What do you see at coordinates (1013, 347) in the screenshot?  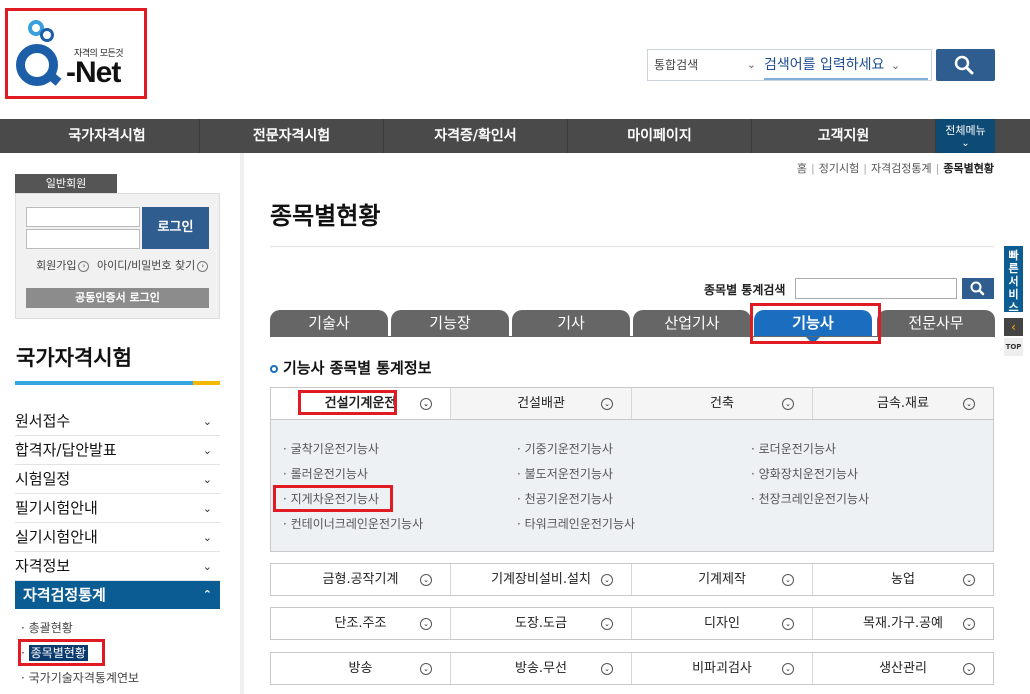 I see `scroll-top-button: TOP` at bounding box center [1013, 347].